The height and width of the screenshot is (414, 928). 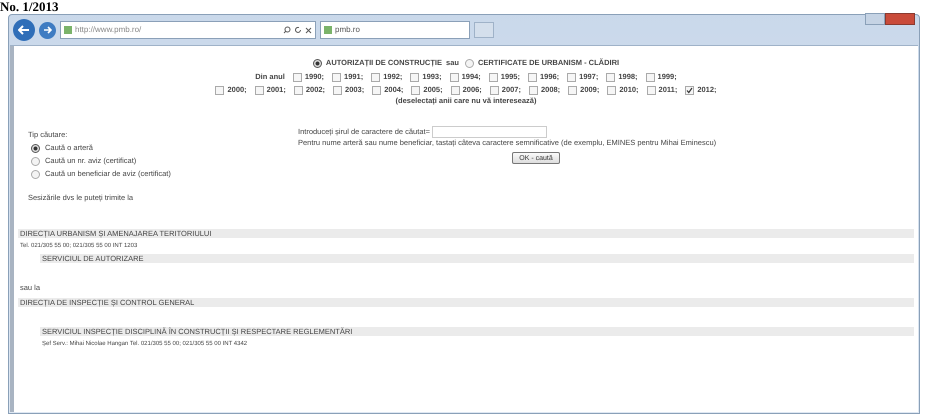 I want to click on back-arrow-icon, so click(x=24, y=30).